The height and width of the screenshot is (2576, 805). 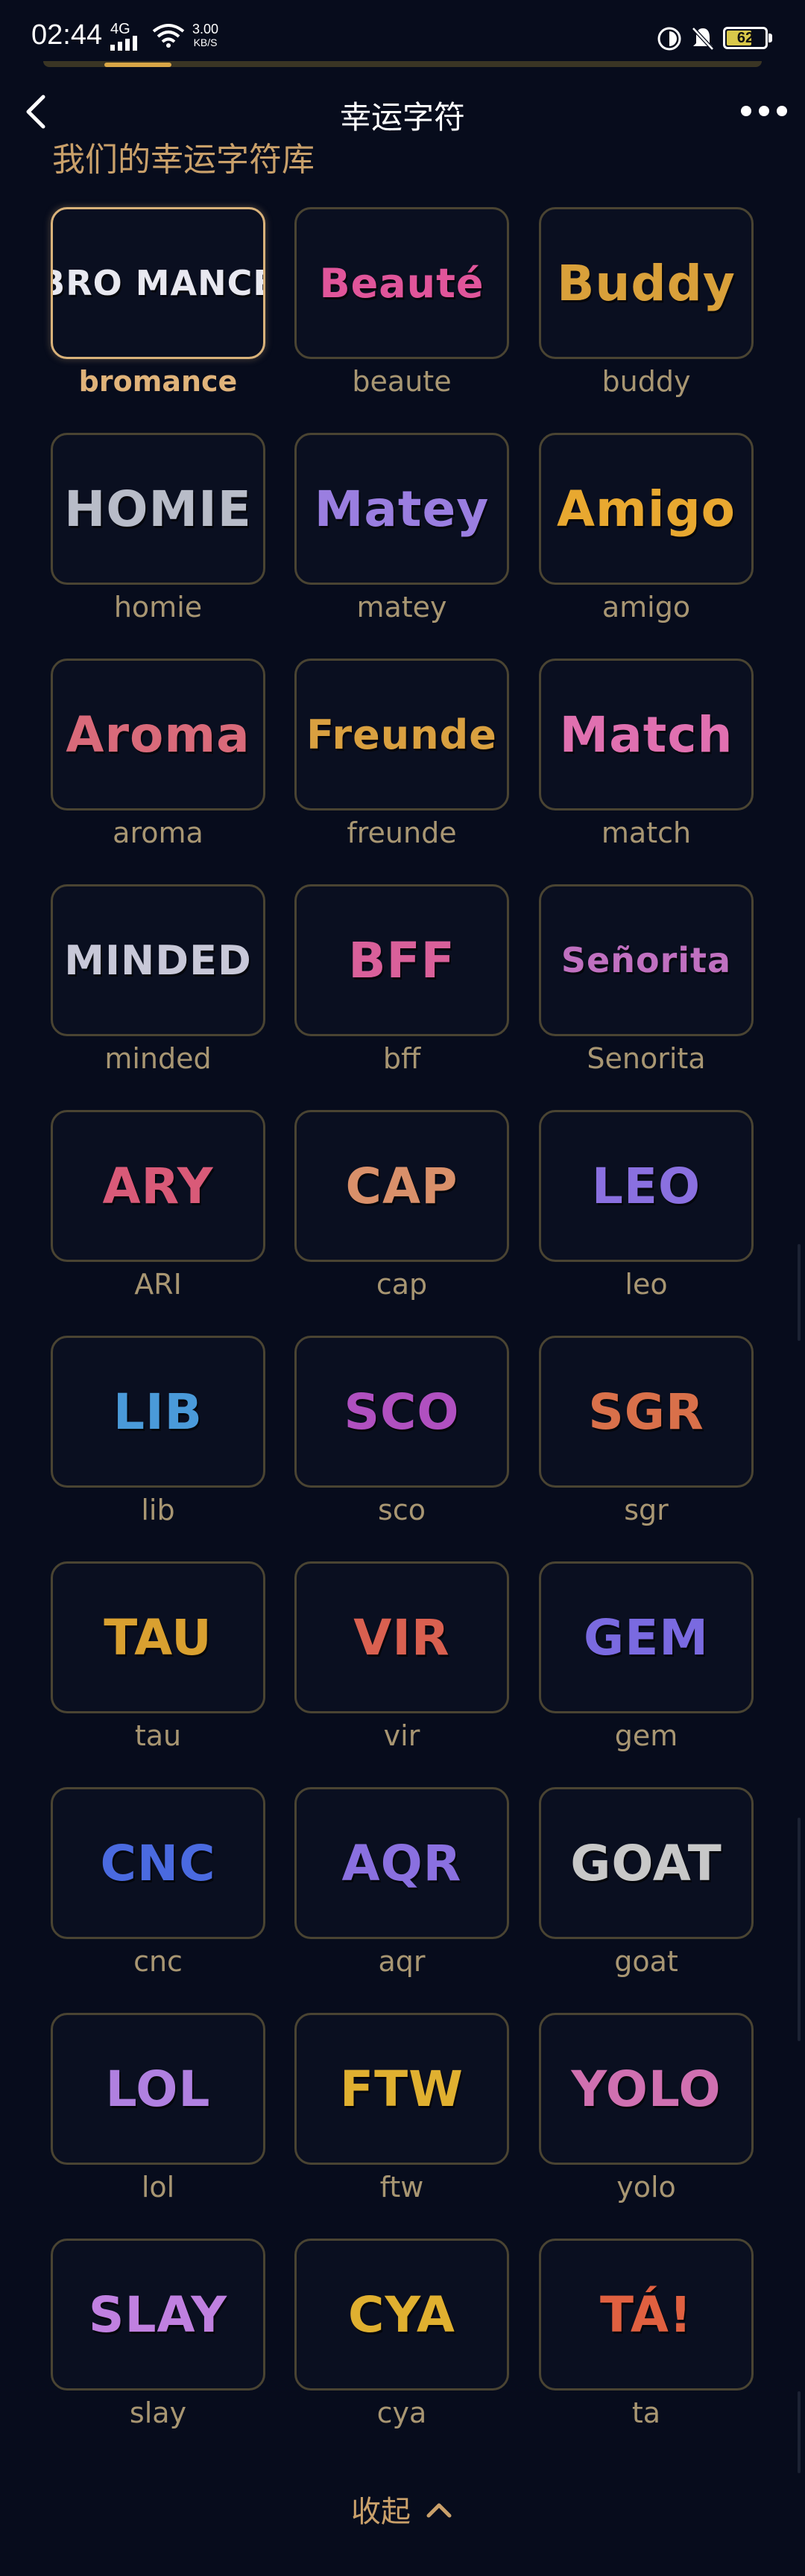 I want to click on character-item-sgr: SGR sgr, so click(x=646, y=1448).